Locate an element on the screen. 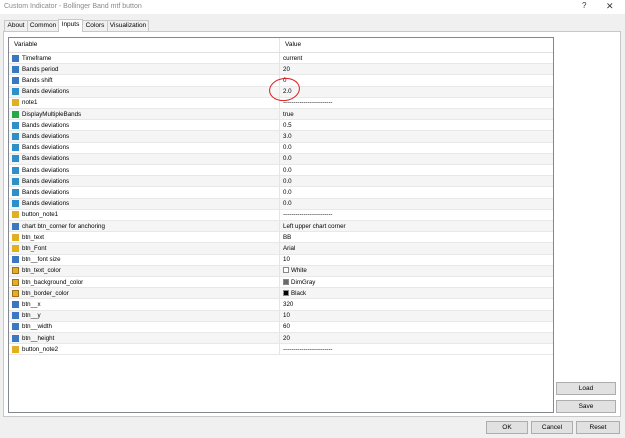 The height and width of the screenshot is (438, 625). value-text: White is located at coordinates (299, 271).